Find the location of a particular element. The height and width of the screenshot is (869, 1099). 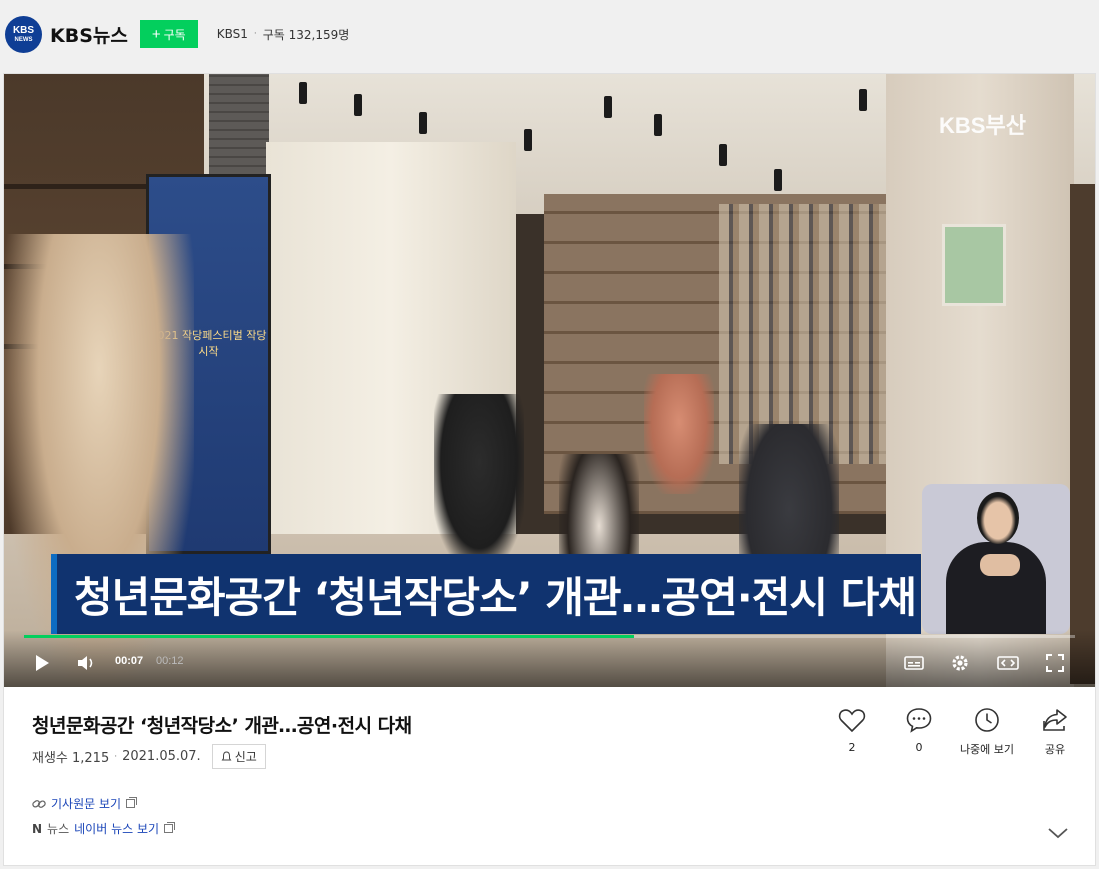

original-article-link: 기사원문 보기 is located at coordinates (85, 803).